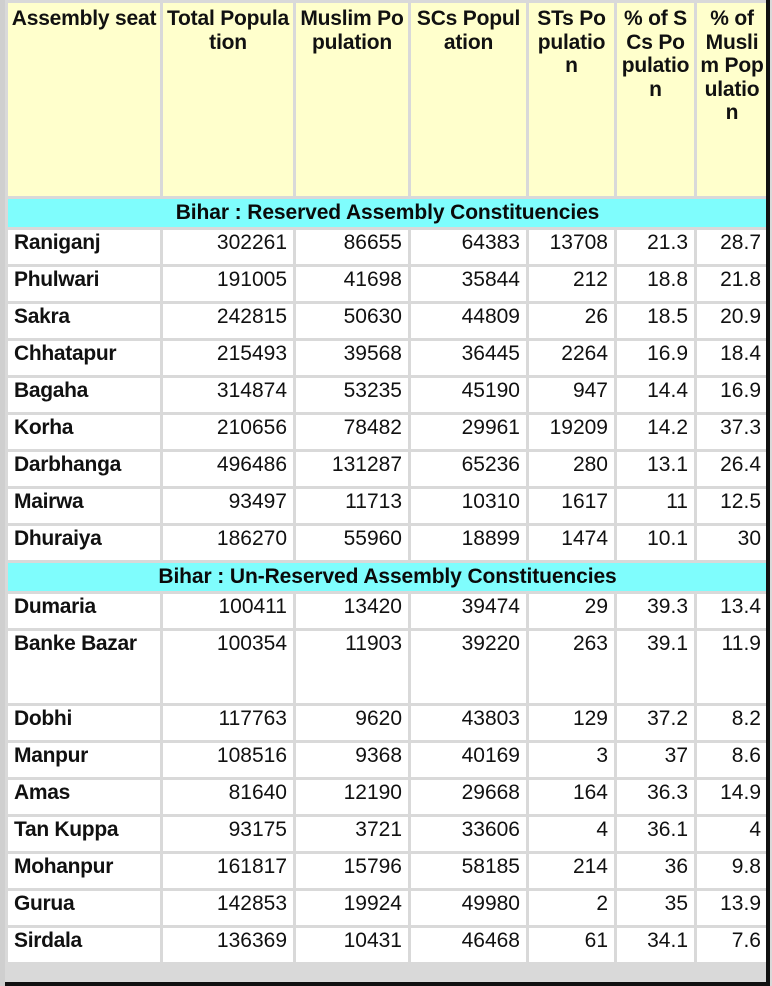 This screenshot has width=772, height=986. What do you see at coordinates (387, 321) in the screenshot?
I see `table-row: Sakra 242815 50630 44809 26 18.5 20.9` at bounding box center [387, 321].